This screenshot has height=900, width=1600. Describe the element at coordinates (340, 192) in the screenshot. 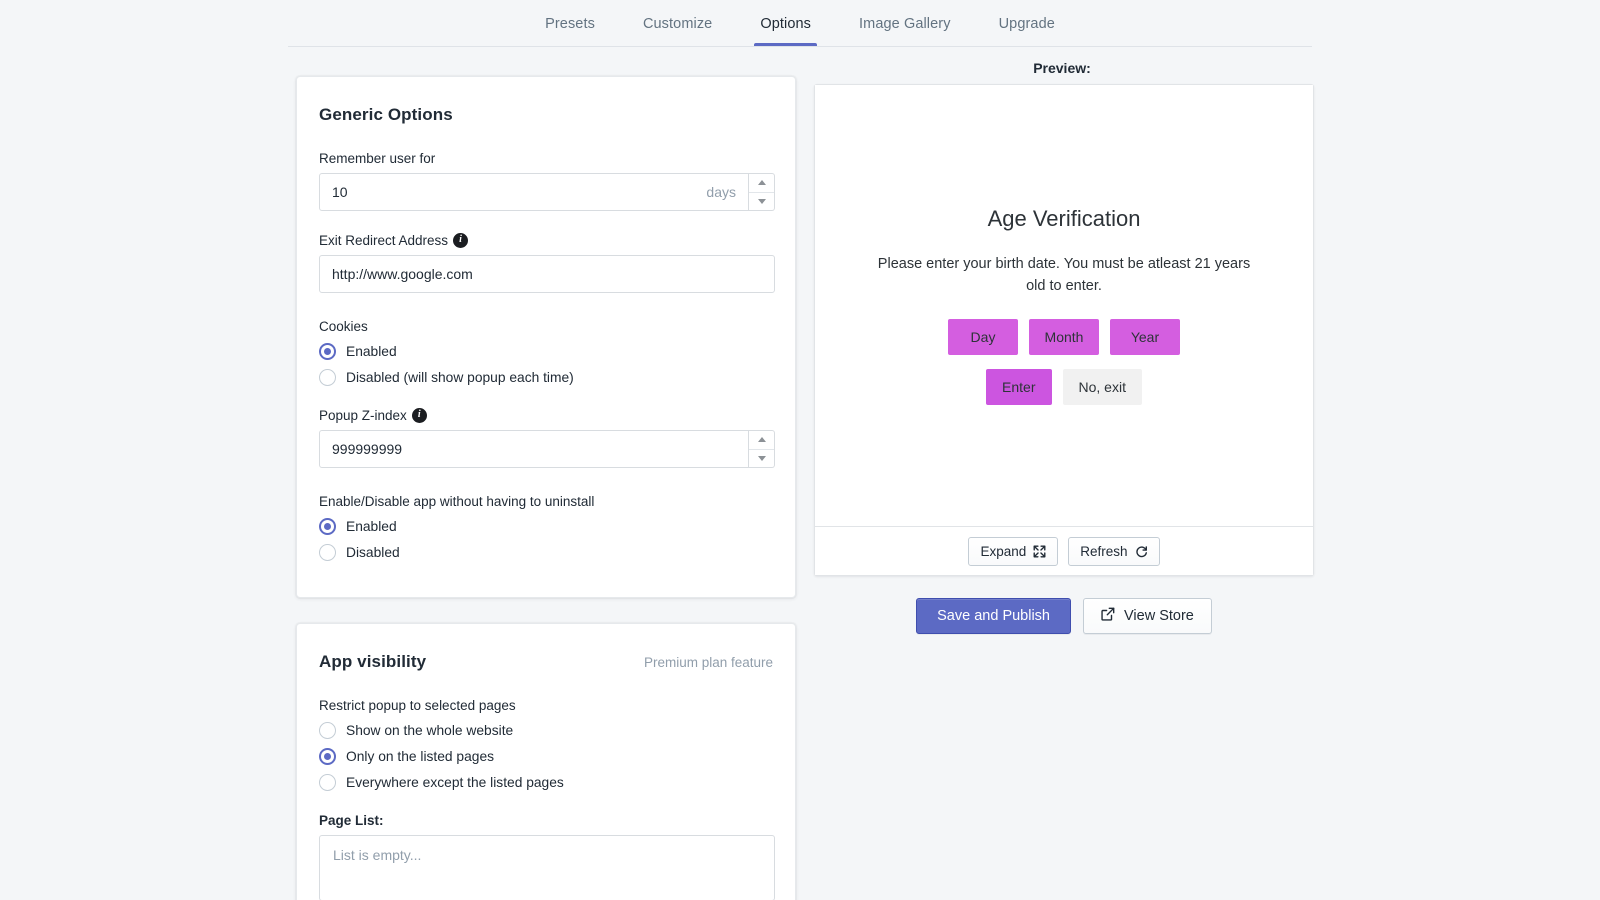

I see `remember-user-value: 10` at that location.